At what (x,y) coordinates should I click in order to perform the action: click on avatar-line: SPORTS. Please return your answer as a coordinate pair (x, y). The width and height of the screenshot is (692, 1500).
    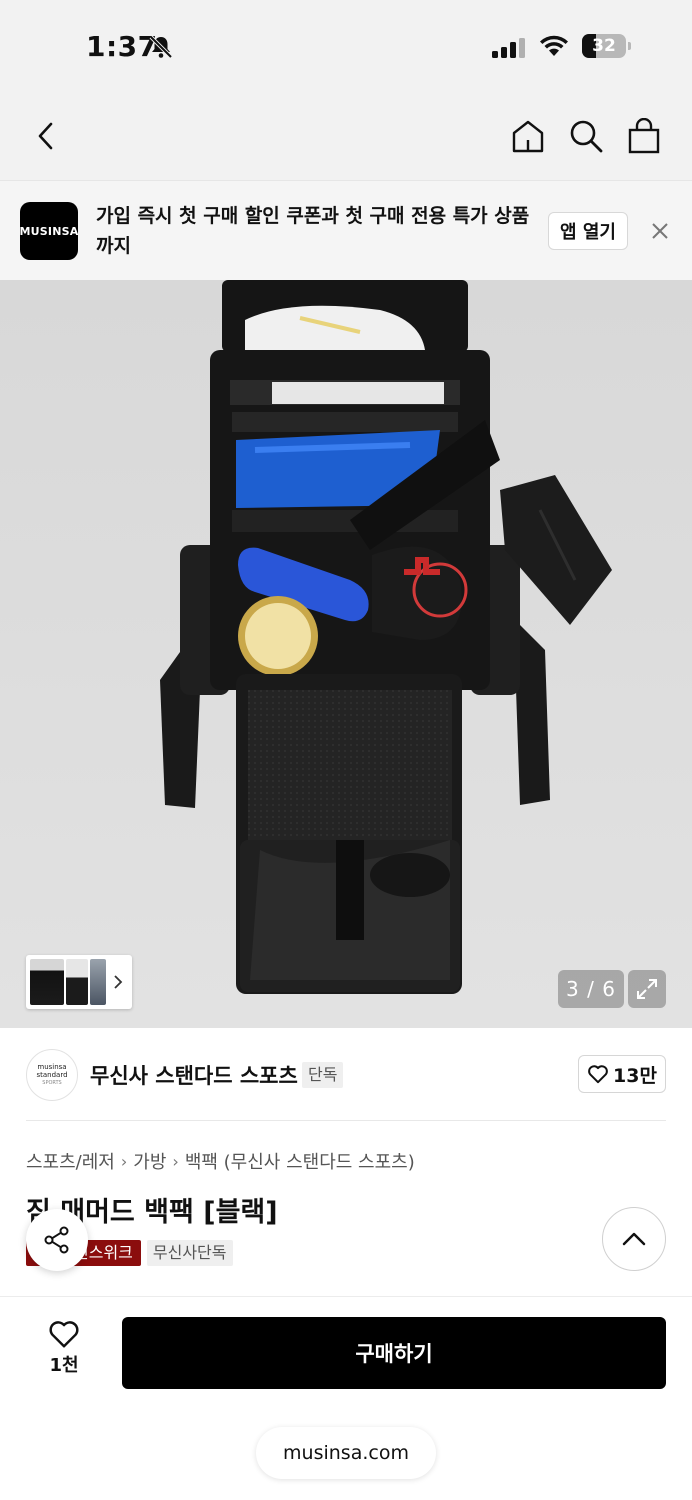
    Looking at the image, I should click on (52, 1083).